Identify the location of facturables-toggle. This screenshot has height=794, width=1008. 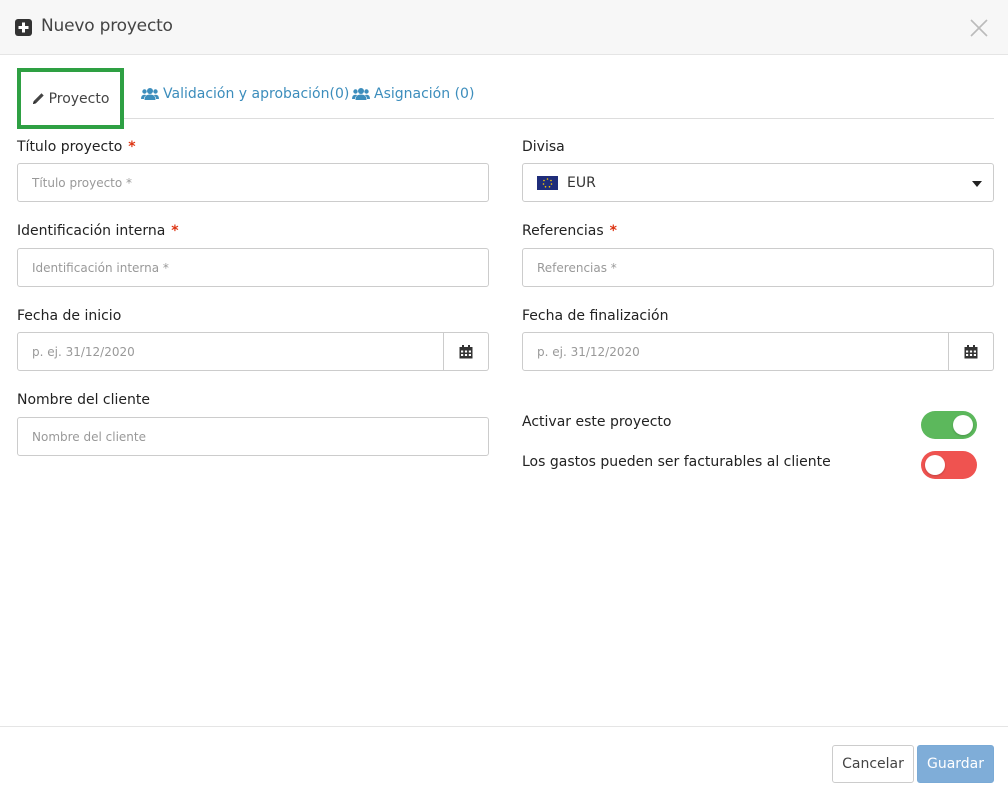
(949, 465).